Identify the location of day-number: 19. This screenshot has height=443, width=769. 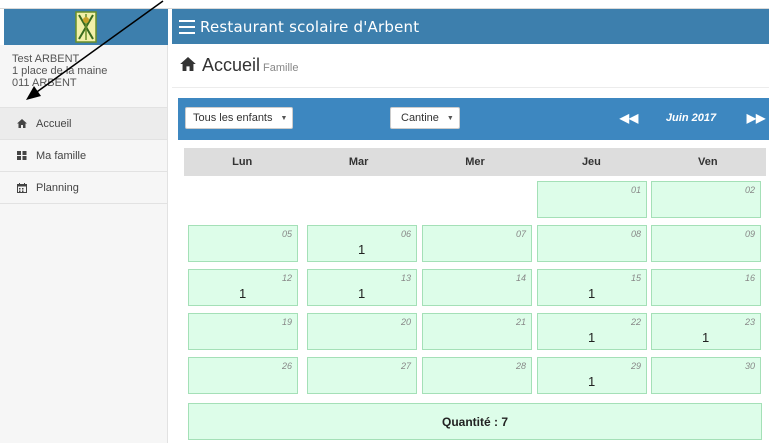
(286, 322).